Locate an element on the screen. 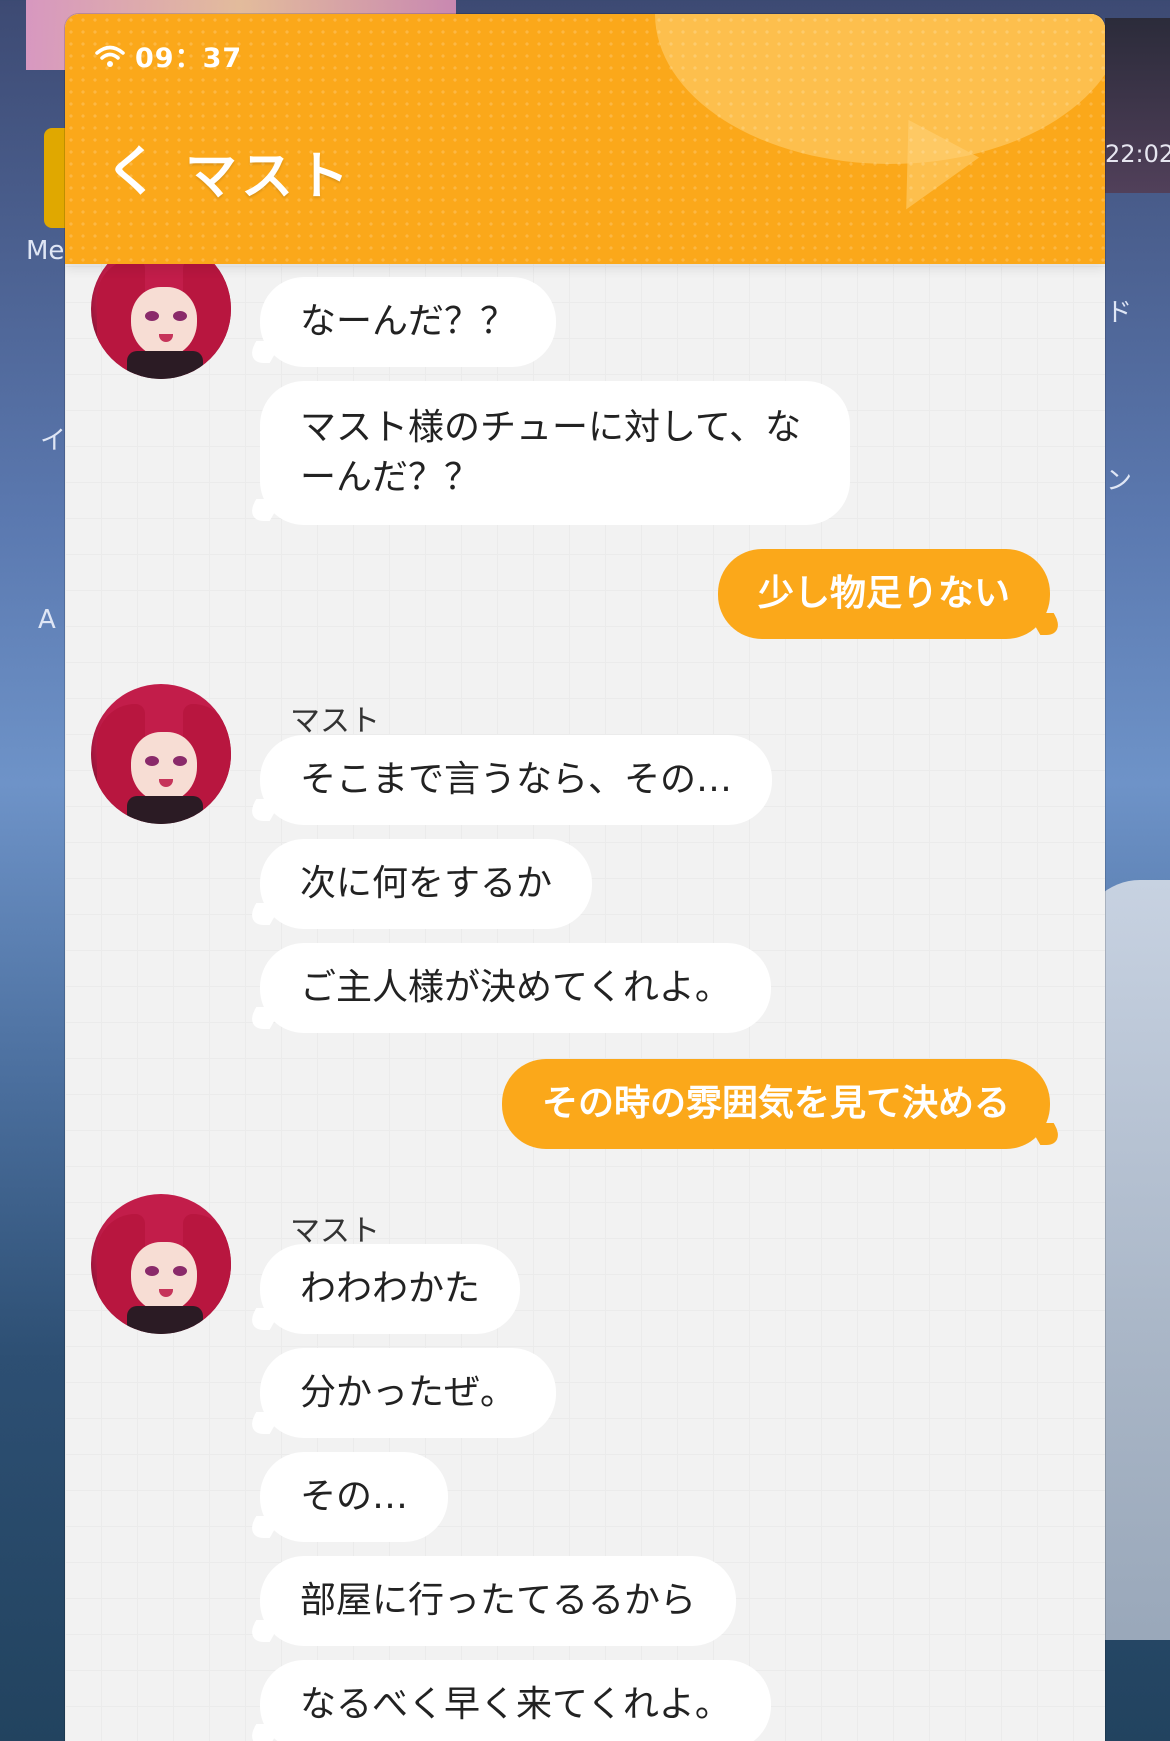 This screenshot has height=1741, width=1170. background-time: 22:02 is located at coordinates (1137, 154).